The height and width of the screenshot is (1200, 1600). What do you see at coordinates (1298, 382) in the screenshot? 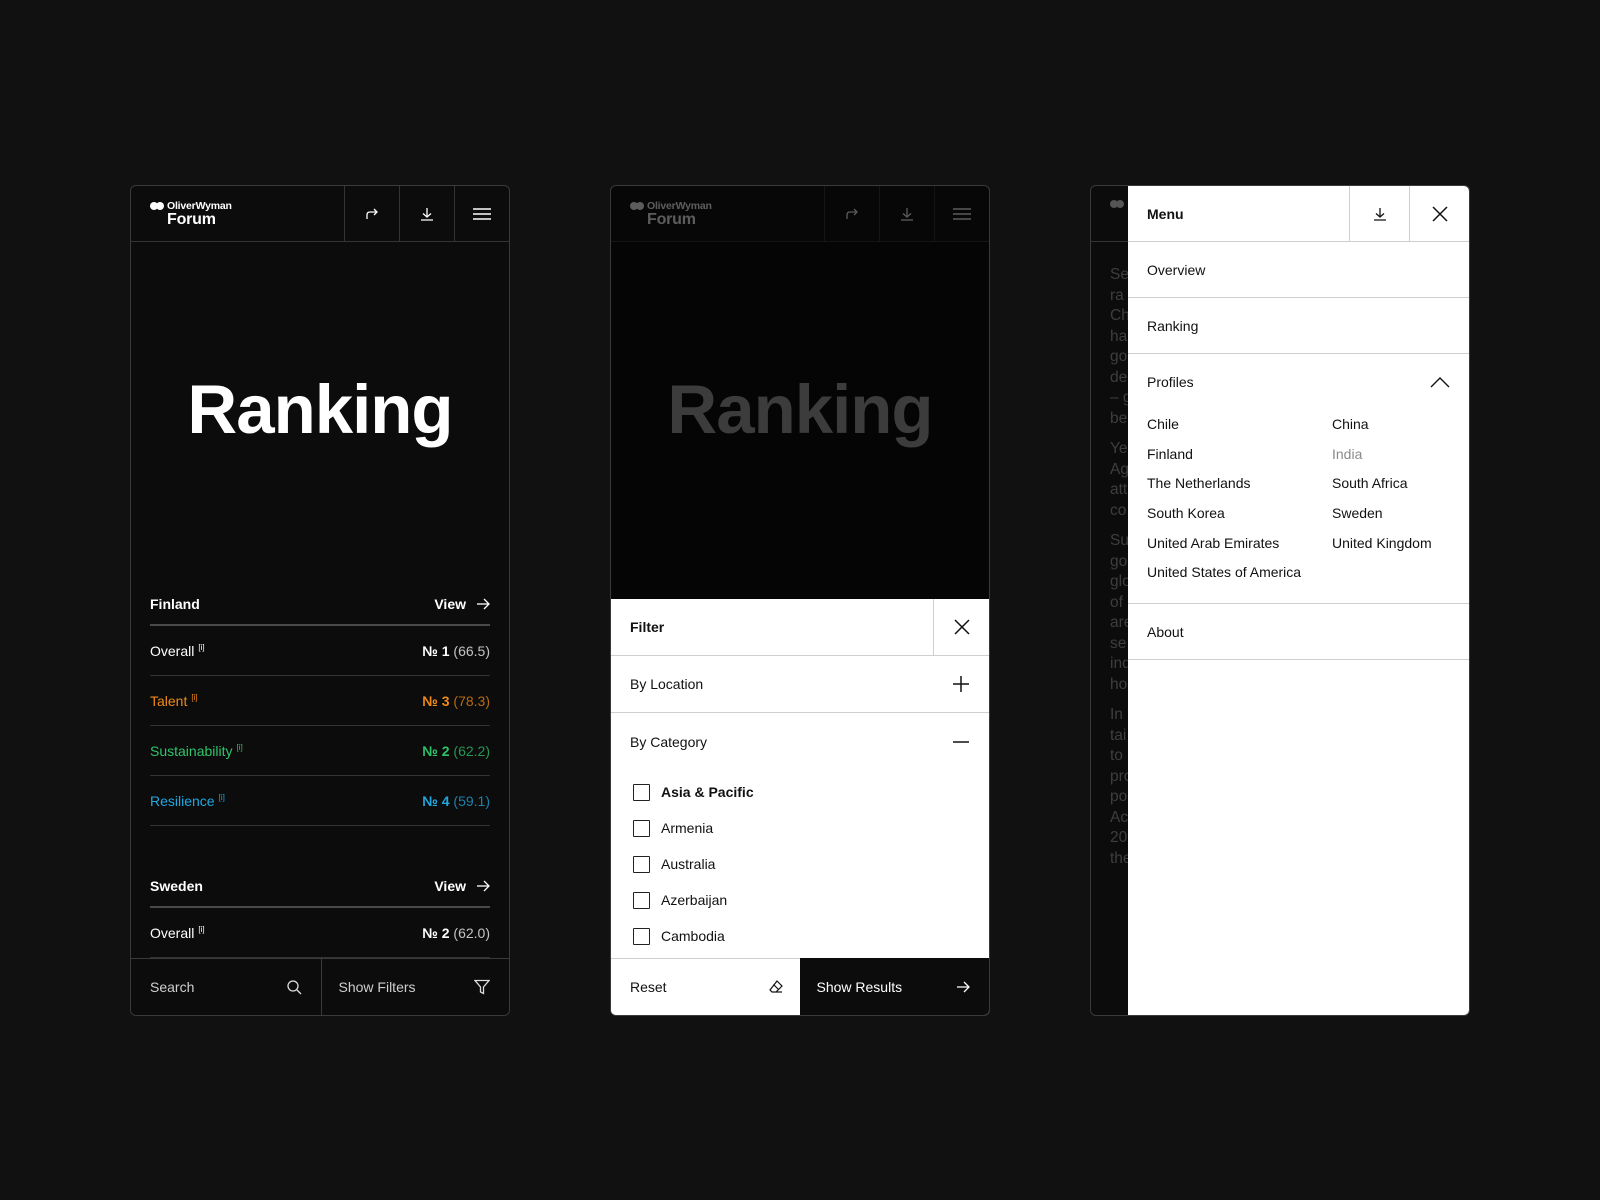
I see `menu-item-profiles: Profiles` at bounding box center [1298, 382].